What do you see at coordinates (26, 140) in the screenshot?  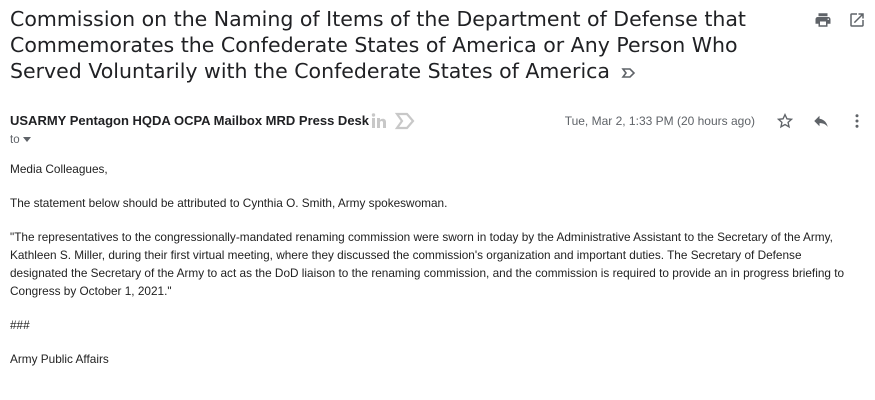 I see `caret-down-icon` at bounding box center [26, 140].